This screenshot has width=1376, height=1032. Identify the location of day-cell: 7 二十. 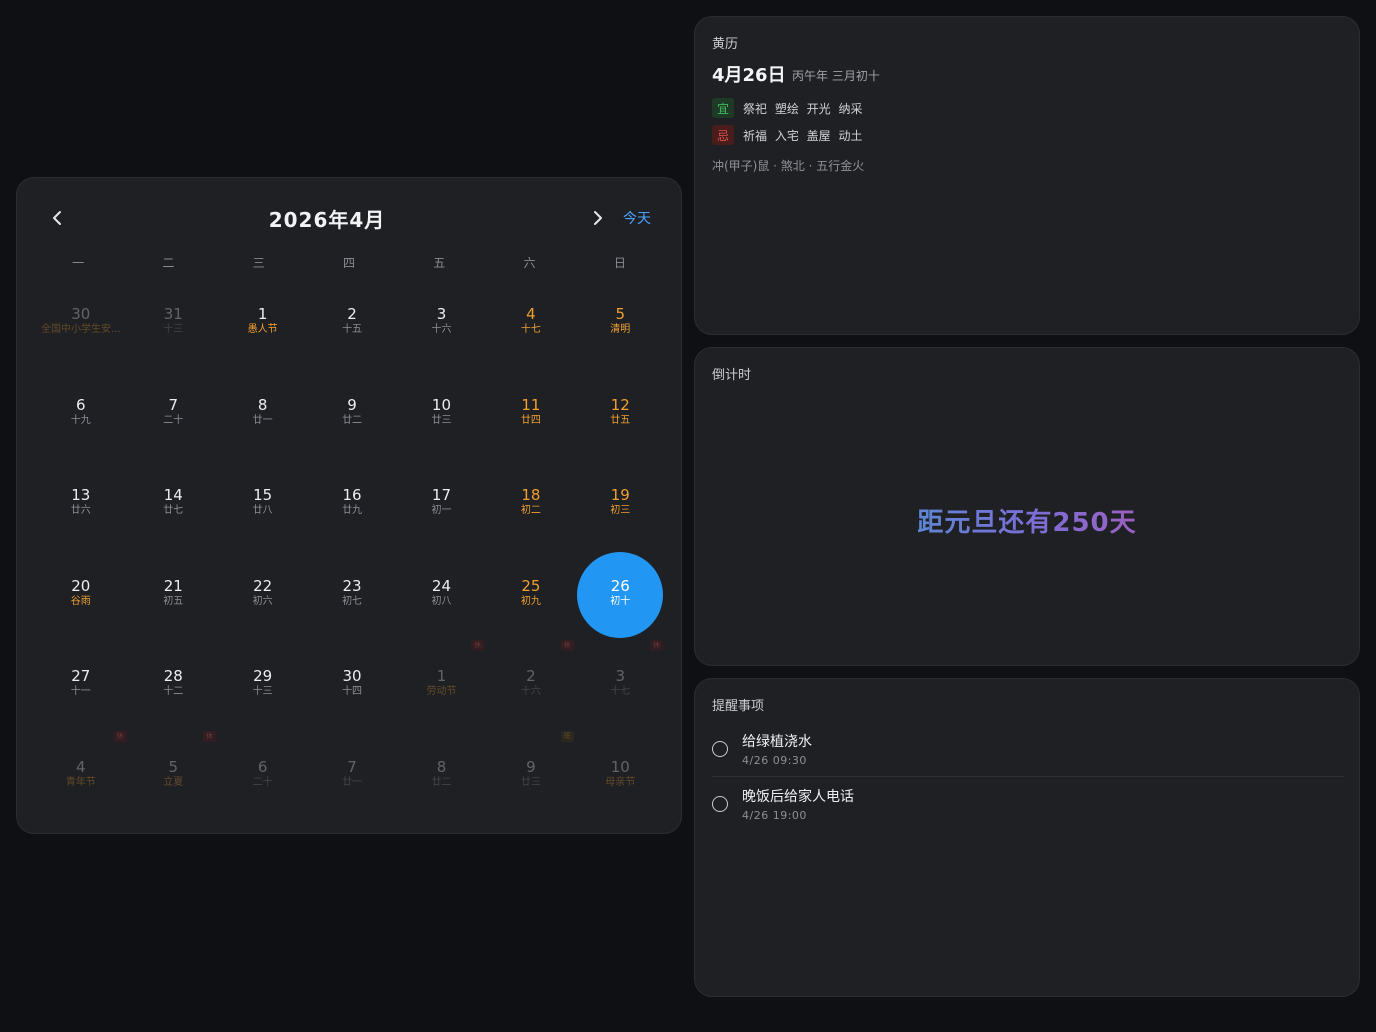
(173, 423).